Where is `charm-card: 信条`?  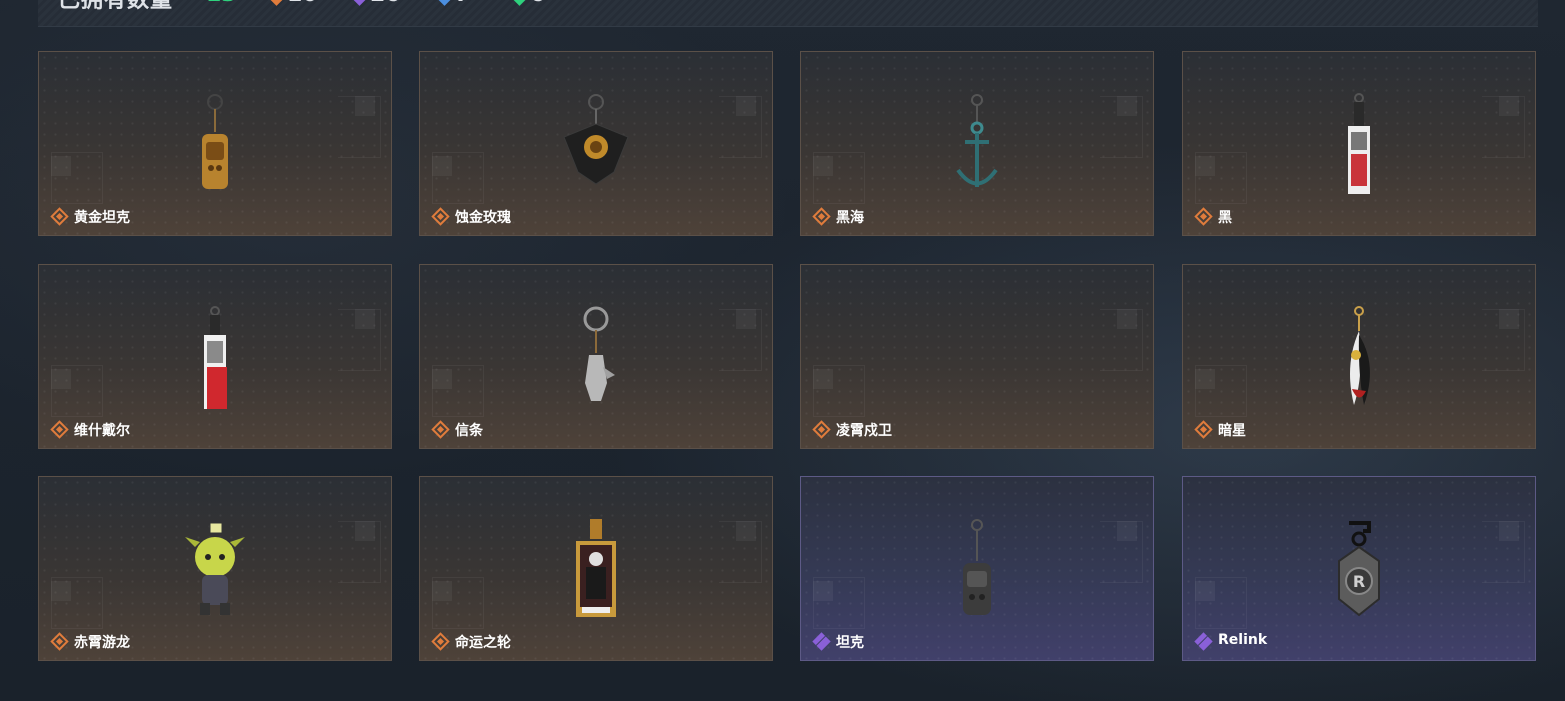
charm-card: 信条 is located at coordinates (596, 356).